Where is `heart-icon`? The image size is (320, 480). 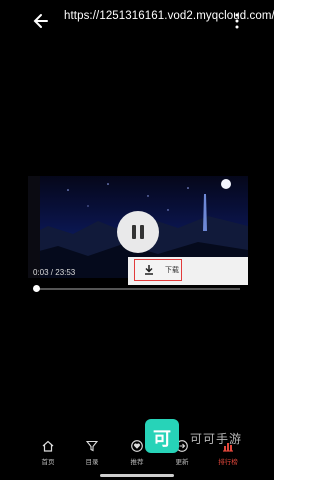 heart-icon is located at coordinates (137, 446).